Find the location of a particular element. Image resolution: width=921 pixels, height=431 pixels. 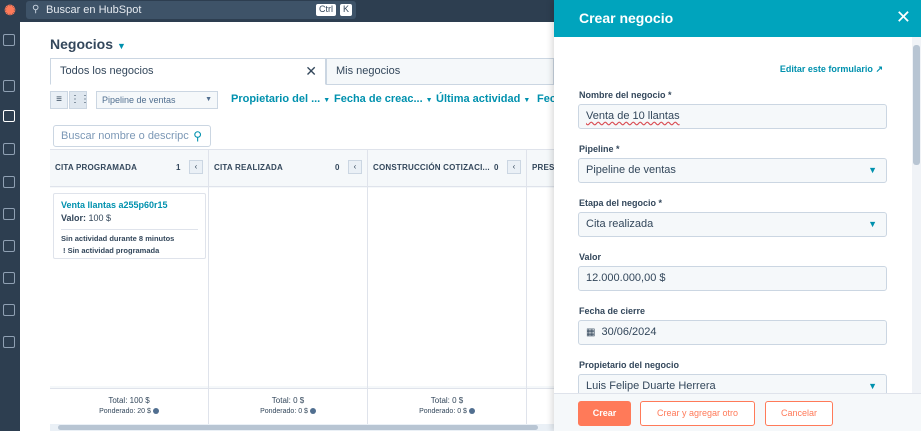

panel-scrollbar is located at coordinates (916, 215).